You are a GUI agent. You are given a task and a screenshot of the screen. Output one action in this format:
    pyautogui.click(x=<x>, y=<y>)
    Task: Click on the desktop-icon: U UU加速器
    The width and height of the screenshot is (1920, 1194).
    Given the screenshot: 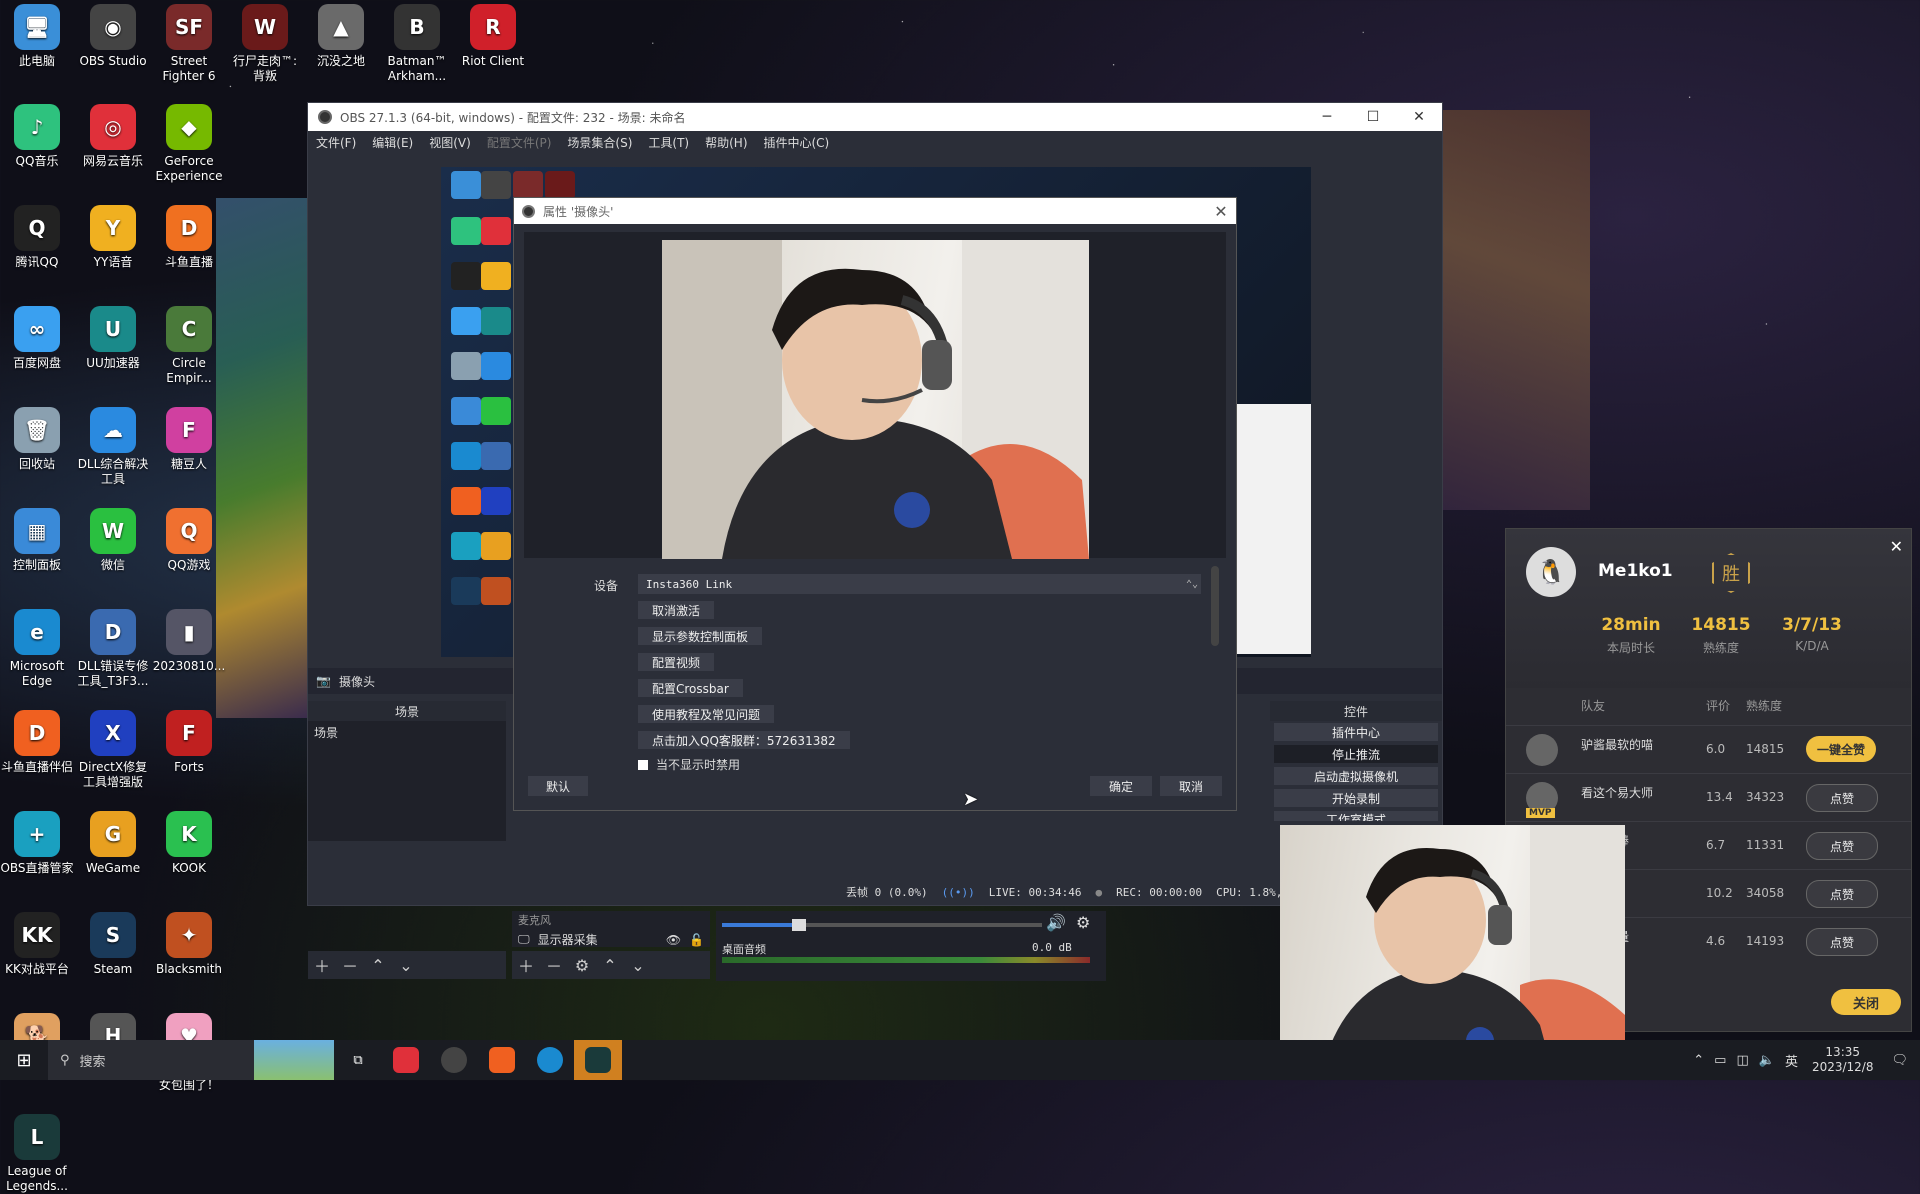 What is the action you would take?
    pyautogui.click(x=113, y=338)
    